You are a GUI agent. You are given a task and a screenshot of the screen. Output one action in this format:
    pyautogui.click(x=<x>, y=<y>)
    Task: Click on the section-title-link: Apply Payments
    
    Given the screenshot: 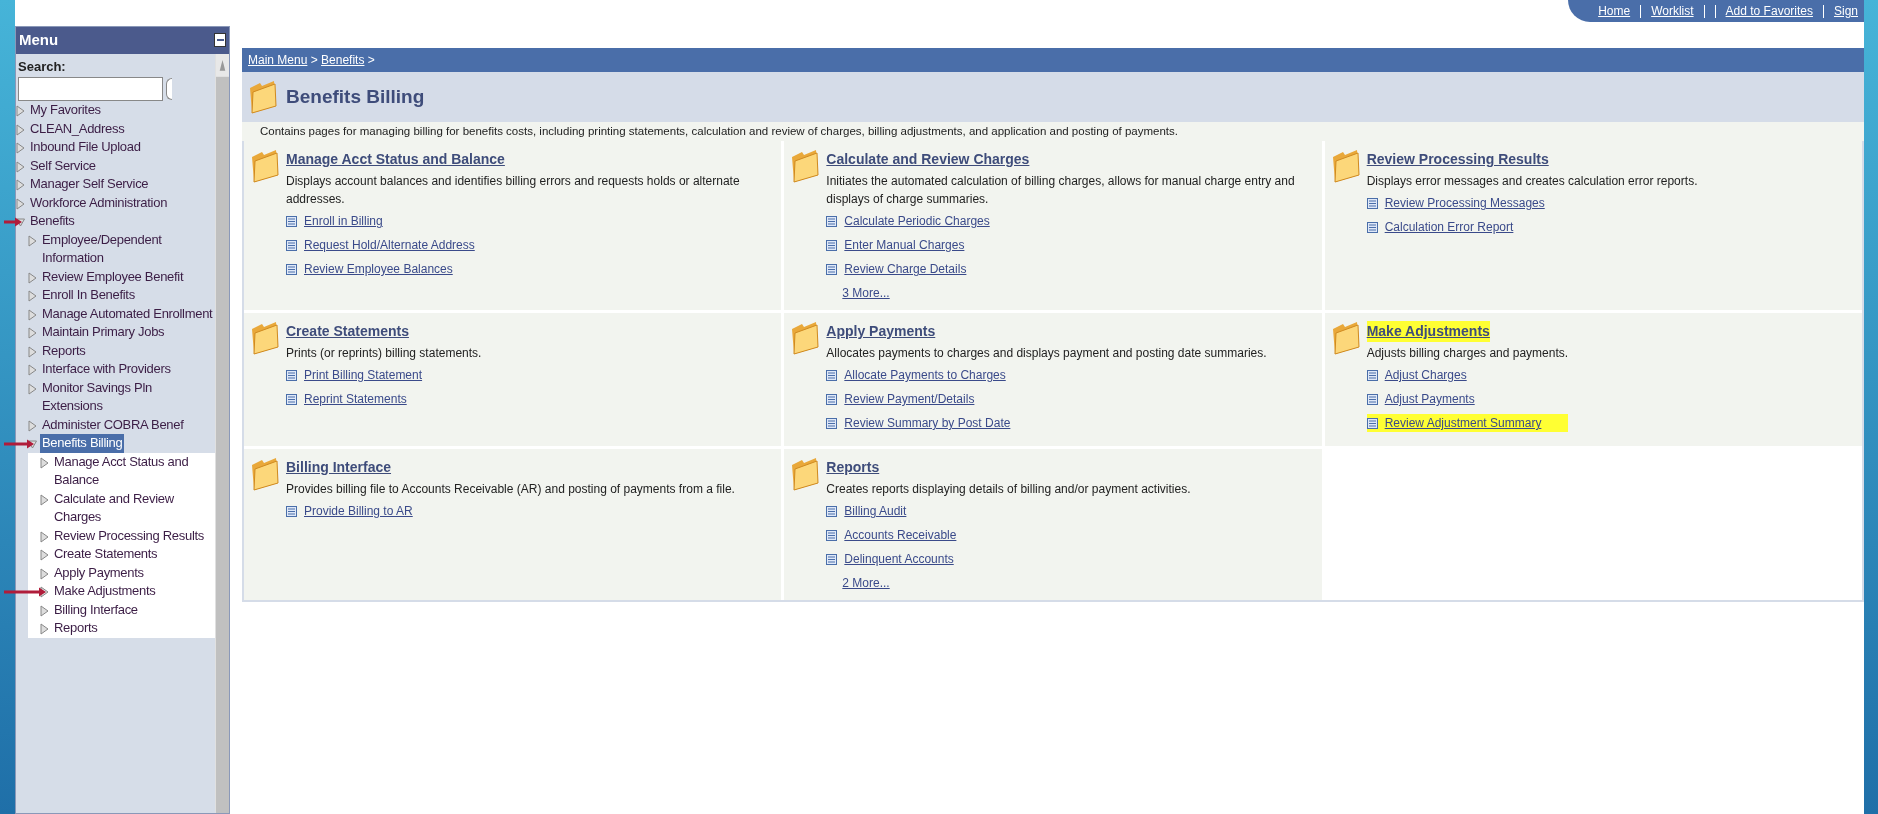 What is the action you would take?
    pyautogui.click(x=881, y=332)
    